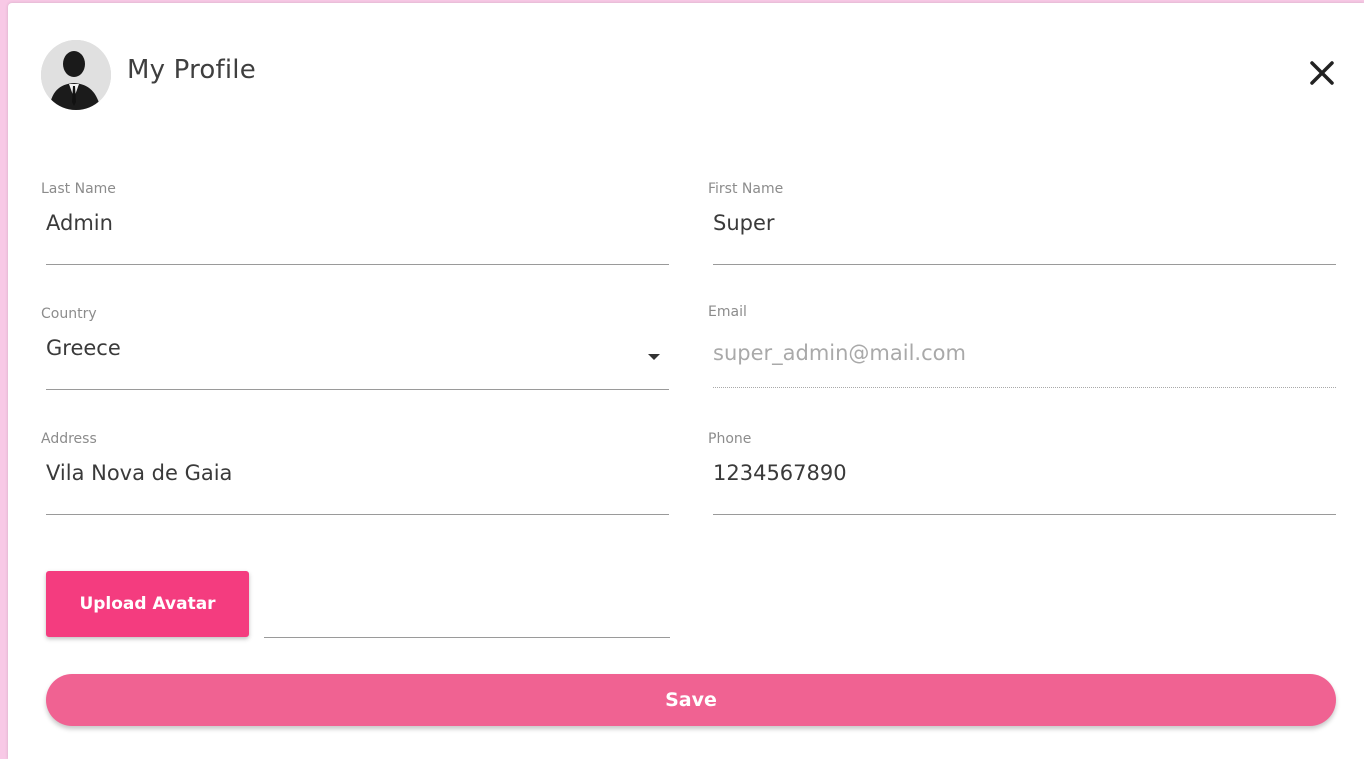 The image size is (1364, 759). I want to click on phone-input: 1234567890, so click(780, 473).